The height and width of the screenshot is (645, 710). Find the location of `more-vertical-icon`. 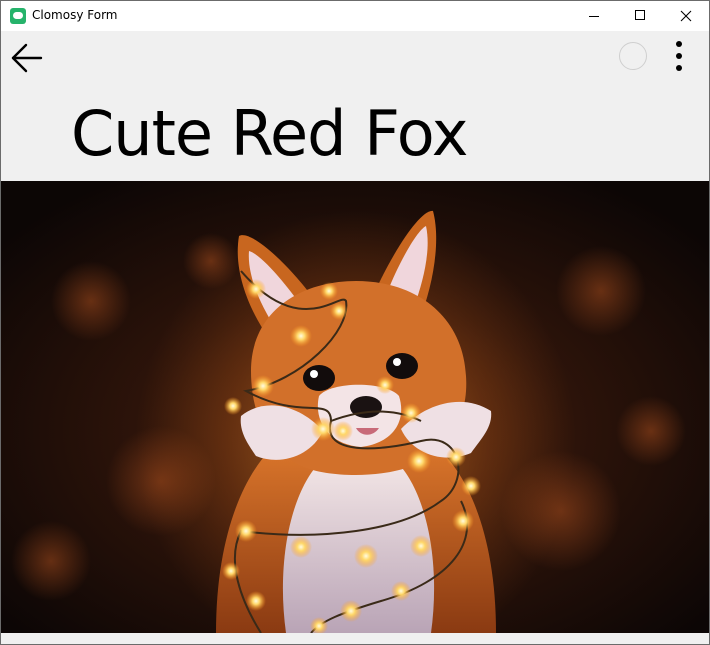

more-vertical-icon is located at coordinates (679, 56).